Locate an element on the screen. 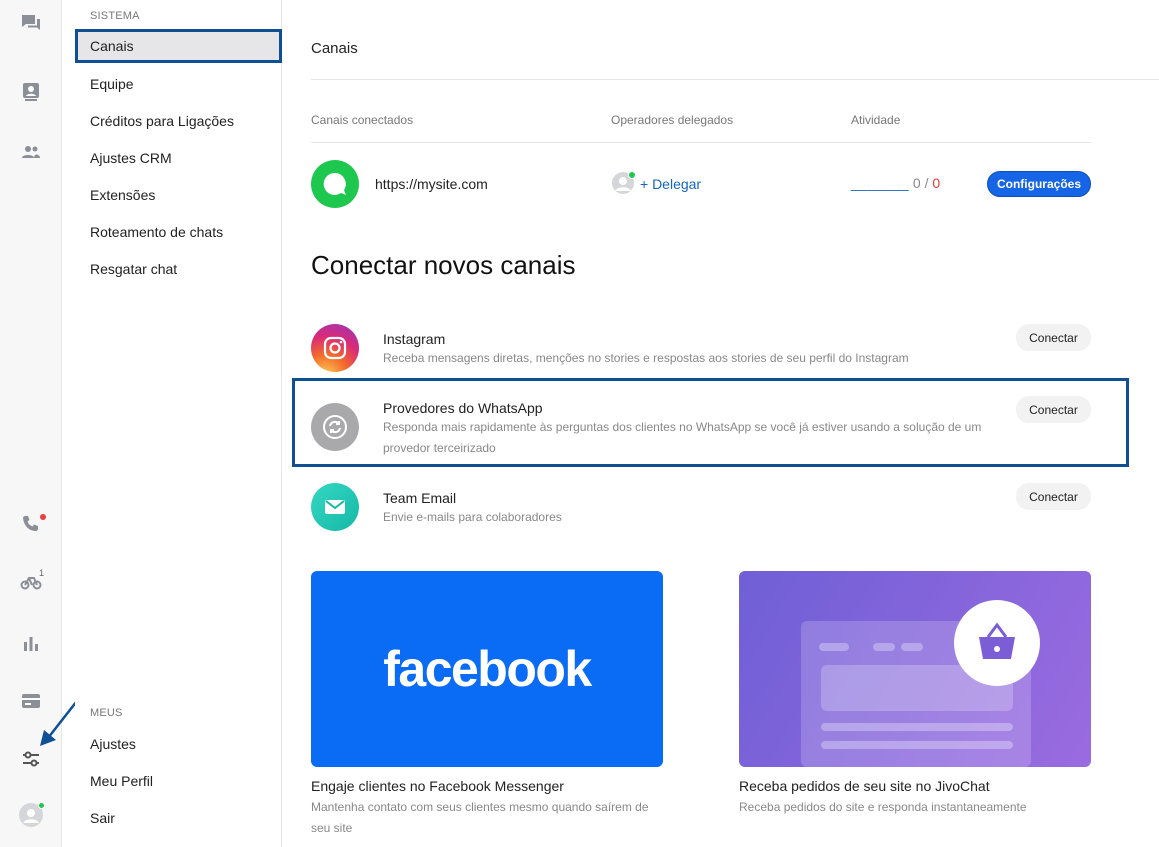 The width and height of the screenshot is (1159, 847). sidebar-item-label: Meu Perfil is located at coordinates (122, 781).